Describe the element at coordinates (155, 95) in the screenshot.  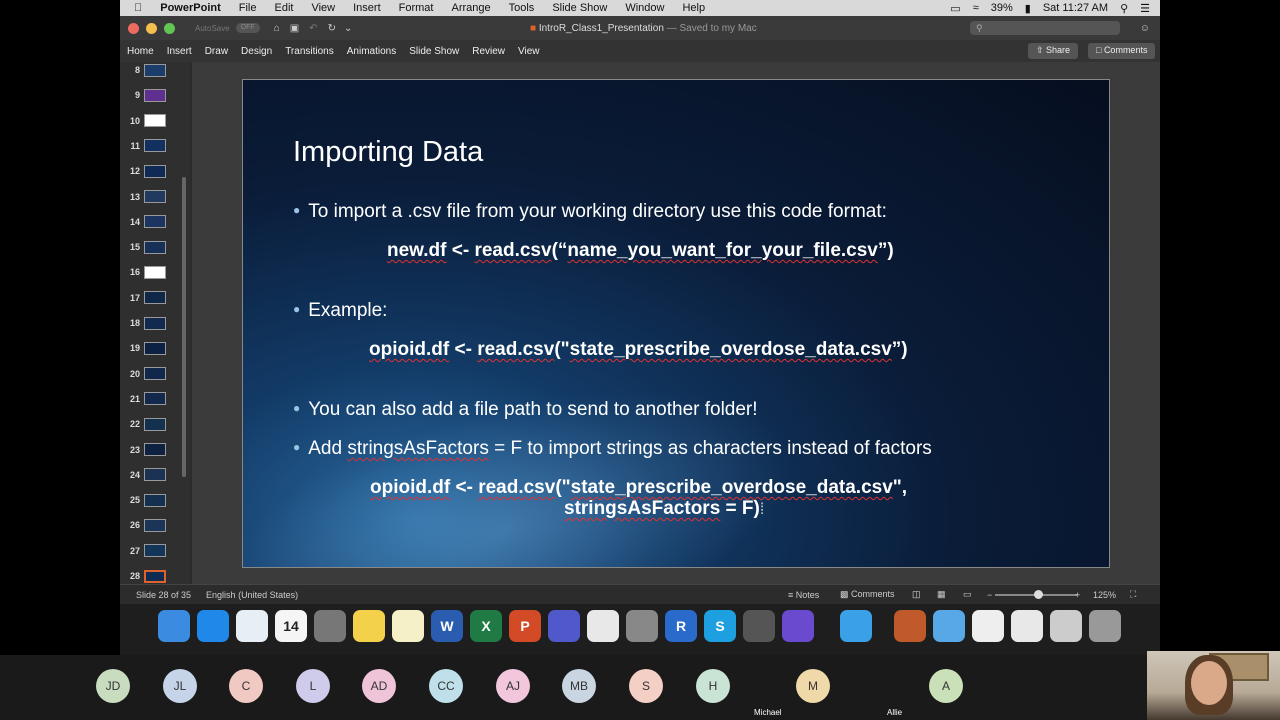
I see `thumbnail-slide-9: 9` at that location.